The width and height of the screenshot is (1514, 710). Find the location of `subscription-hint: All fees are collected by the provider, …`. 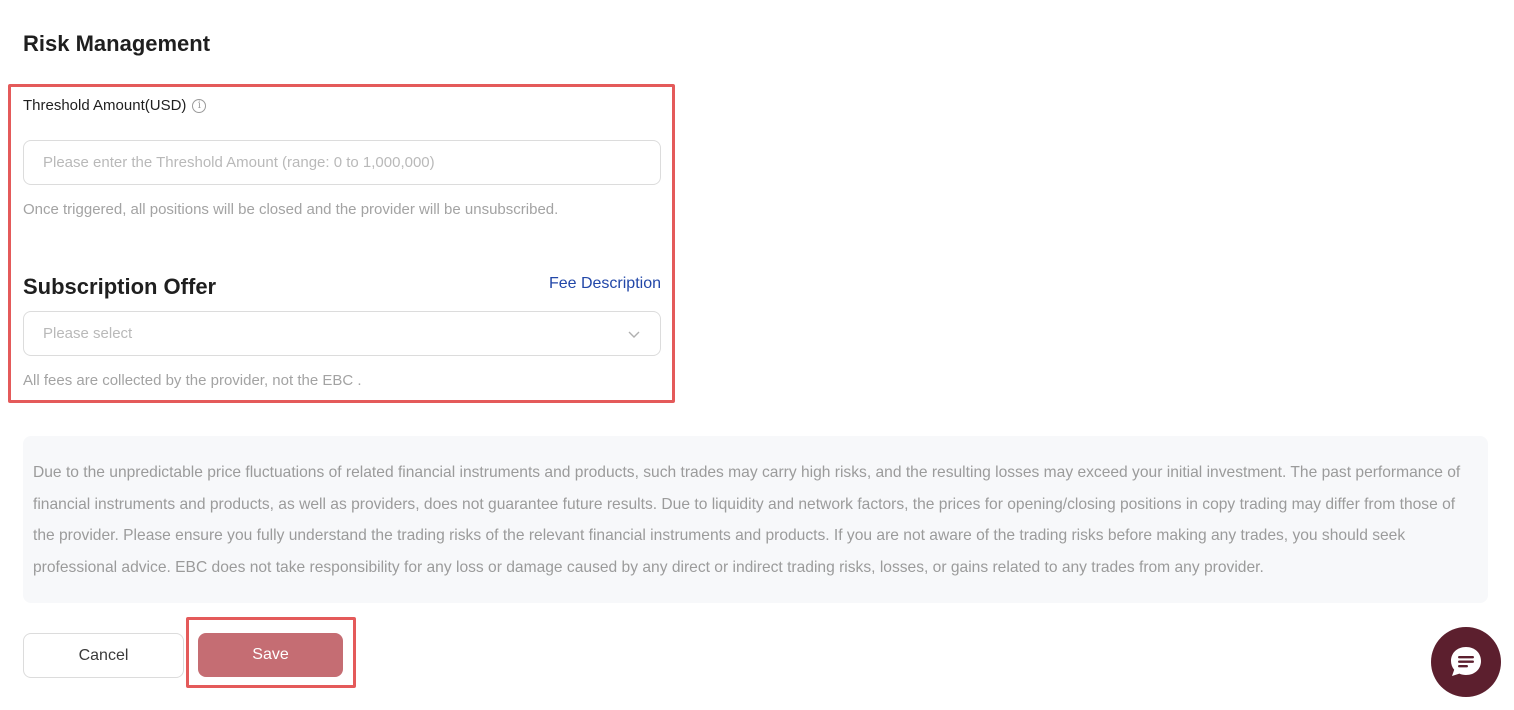

subscription-hint: All fees are collected by the provider, … is located at coordinates (192, 380).